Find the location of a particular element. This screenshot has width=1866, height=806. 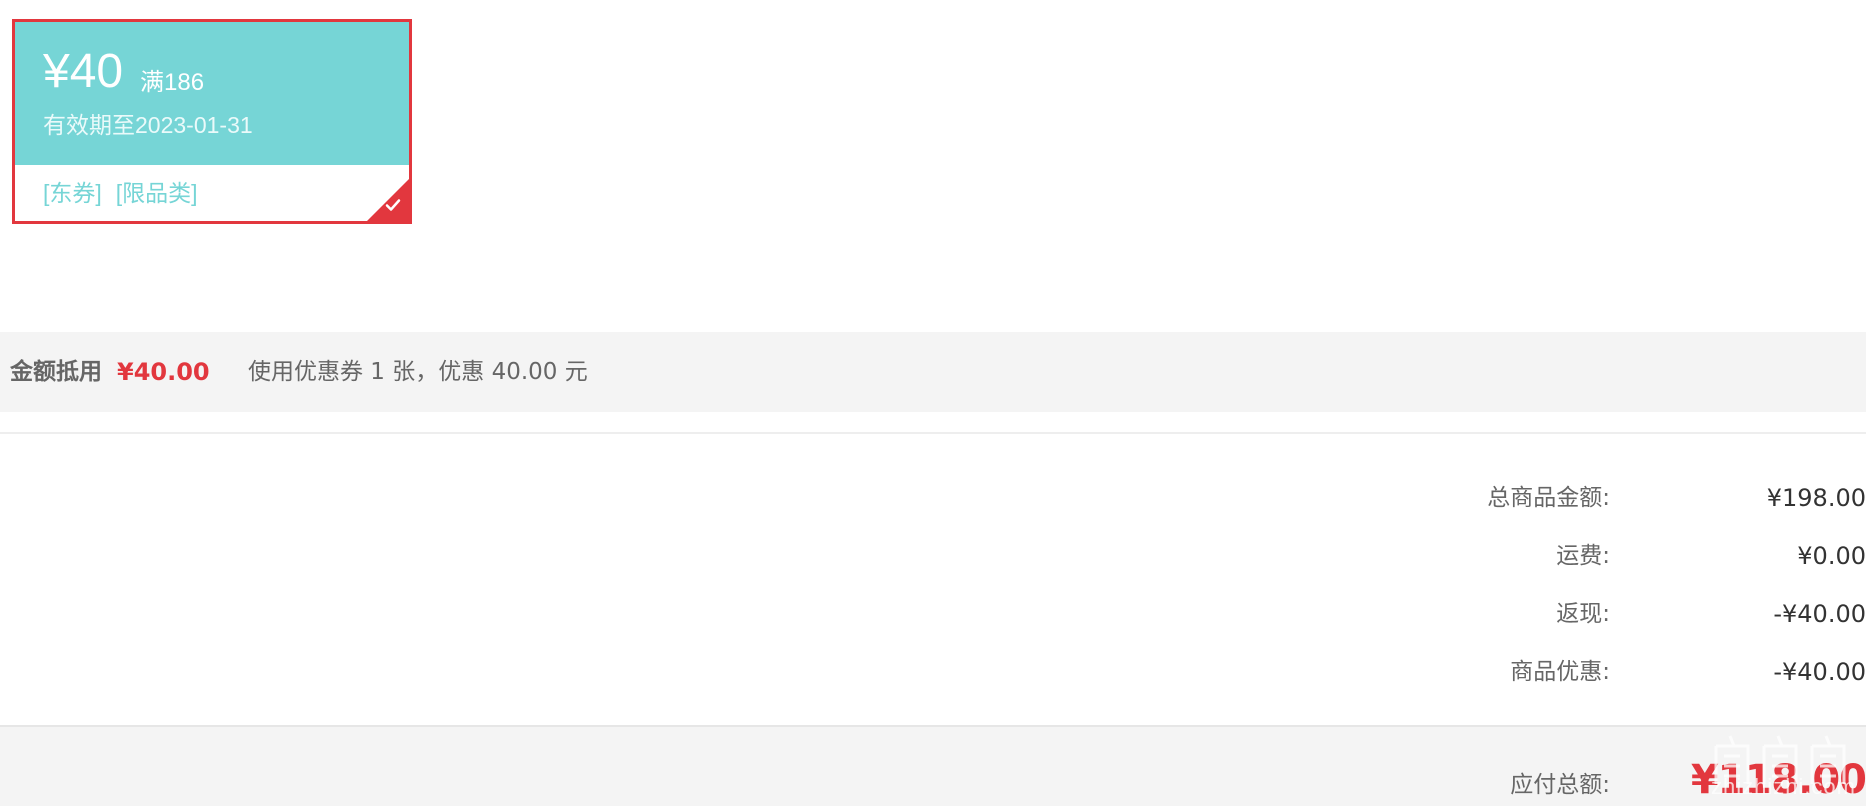

section-divider is located at coordinates (933, 433).